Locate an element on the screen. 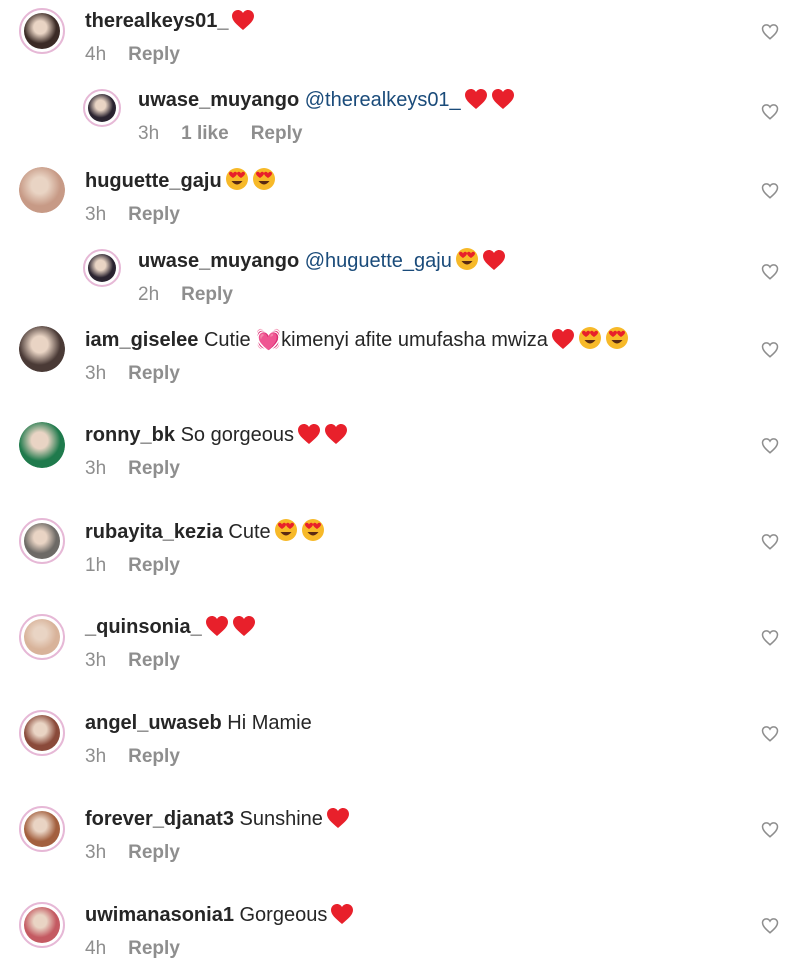 This screenshot has height=979, width=800. comment: forever_djanat3 Sunshine 3h Reply is located at coordinates (400, 841).